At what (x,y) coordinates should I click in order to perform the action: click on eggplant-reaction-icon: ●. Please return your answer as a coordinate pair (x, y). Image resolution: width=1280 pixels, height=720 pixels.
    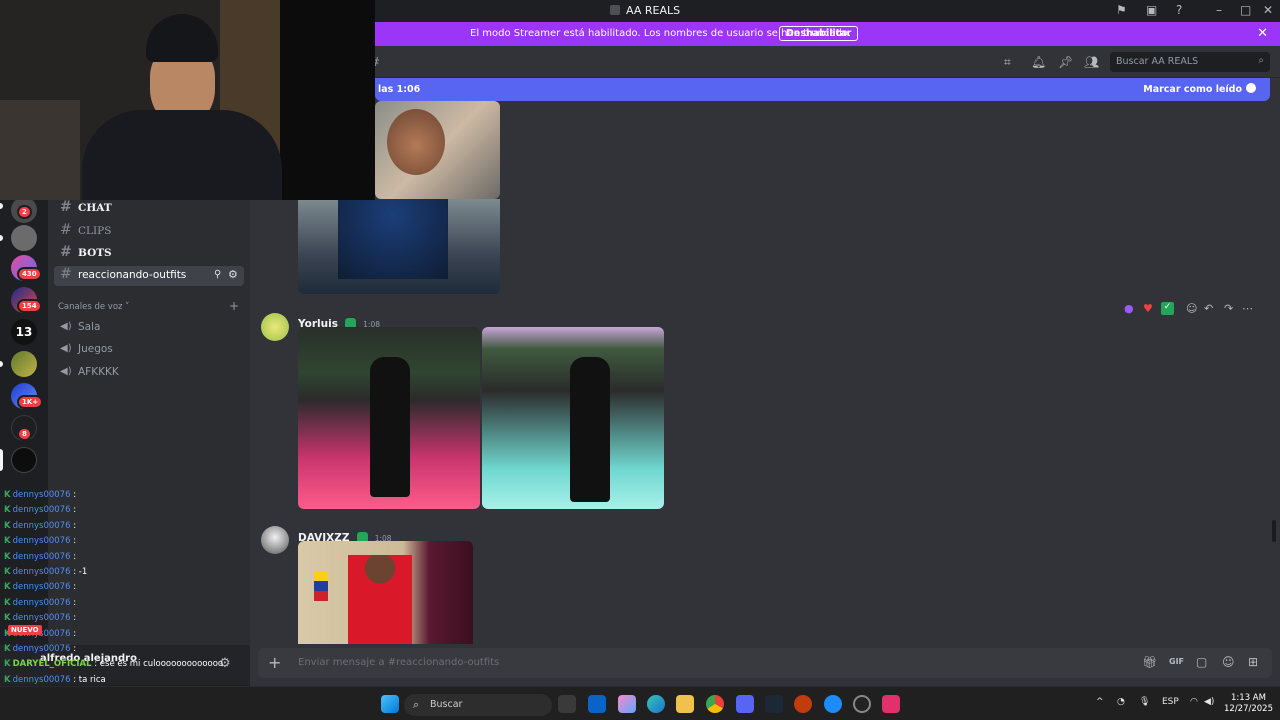
    Looking at the image, I should click on (1129, 308).